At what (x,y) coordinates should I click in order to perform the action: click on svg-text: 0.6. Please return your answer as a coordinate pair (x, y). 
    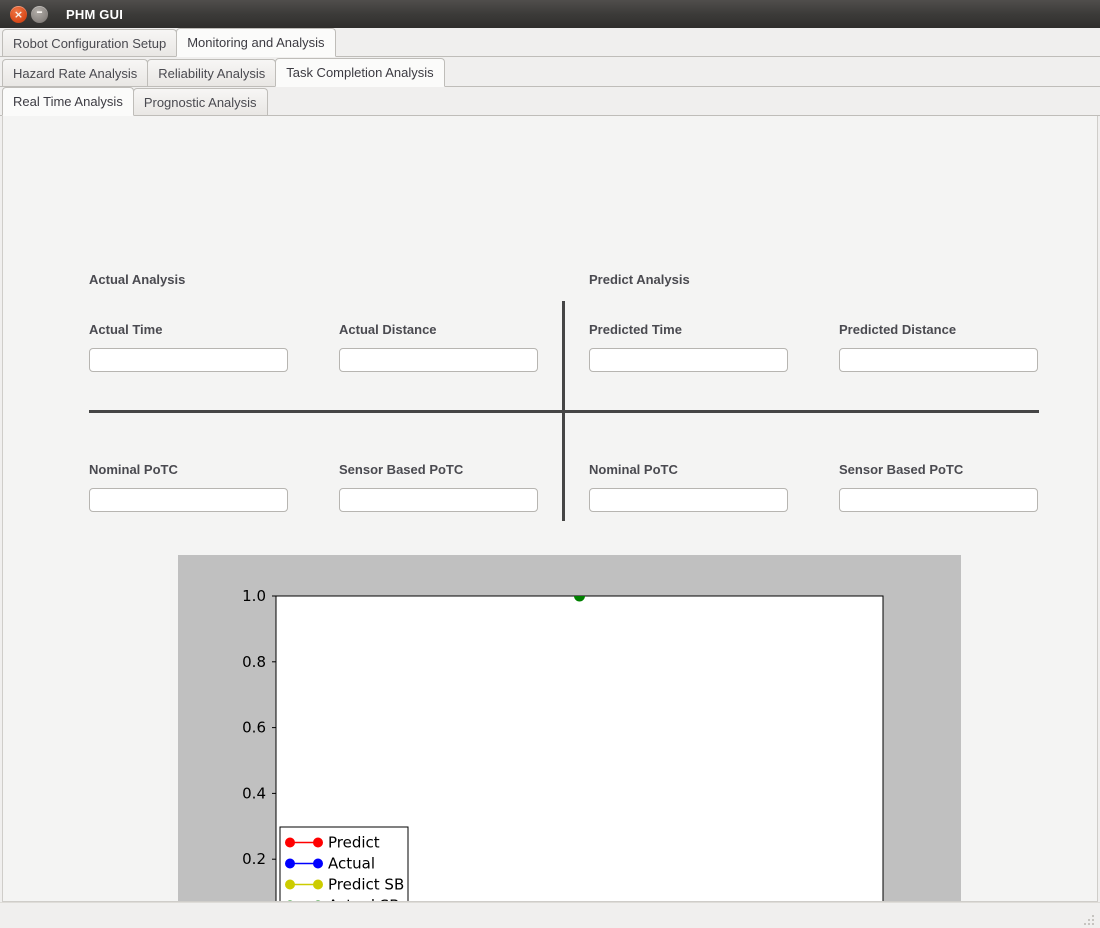
    Looking at the image, I should click on (254, 728).